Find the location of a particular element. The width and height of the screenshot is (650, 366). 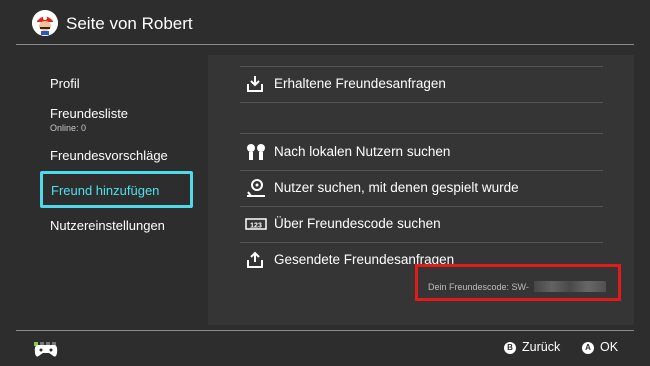

played-users-icon is located at coordinates (256, 188).